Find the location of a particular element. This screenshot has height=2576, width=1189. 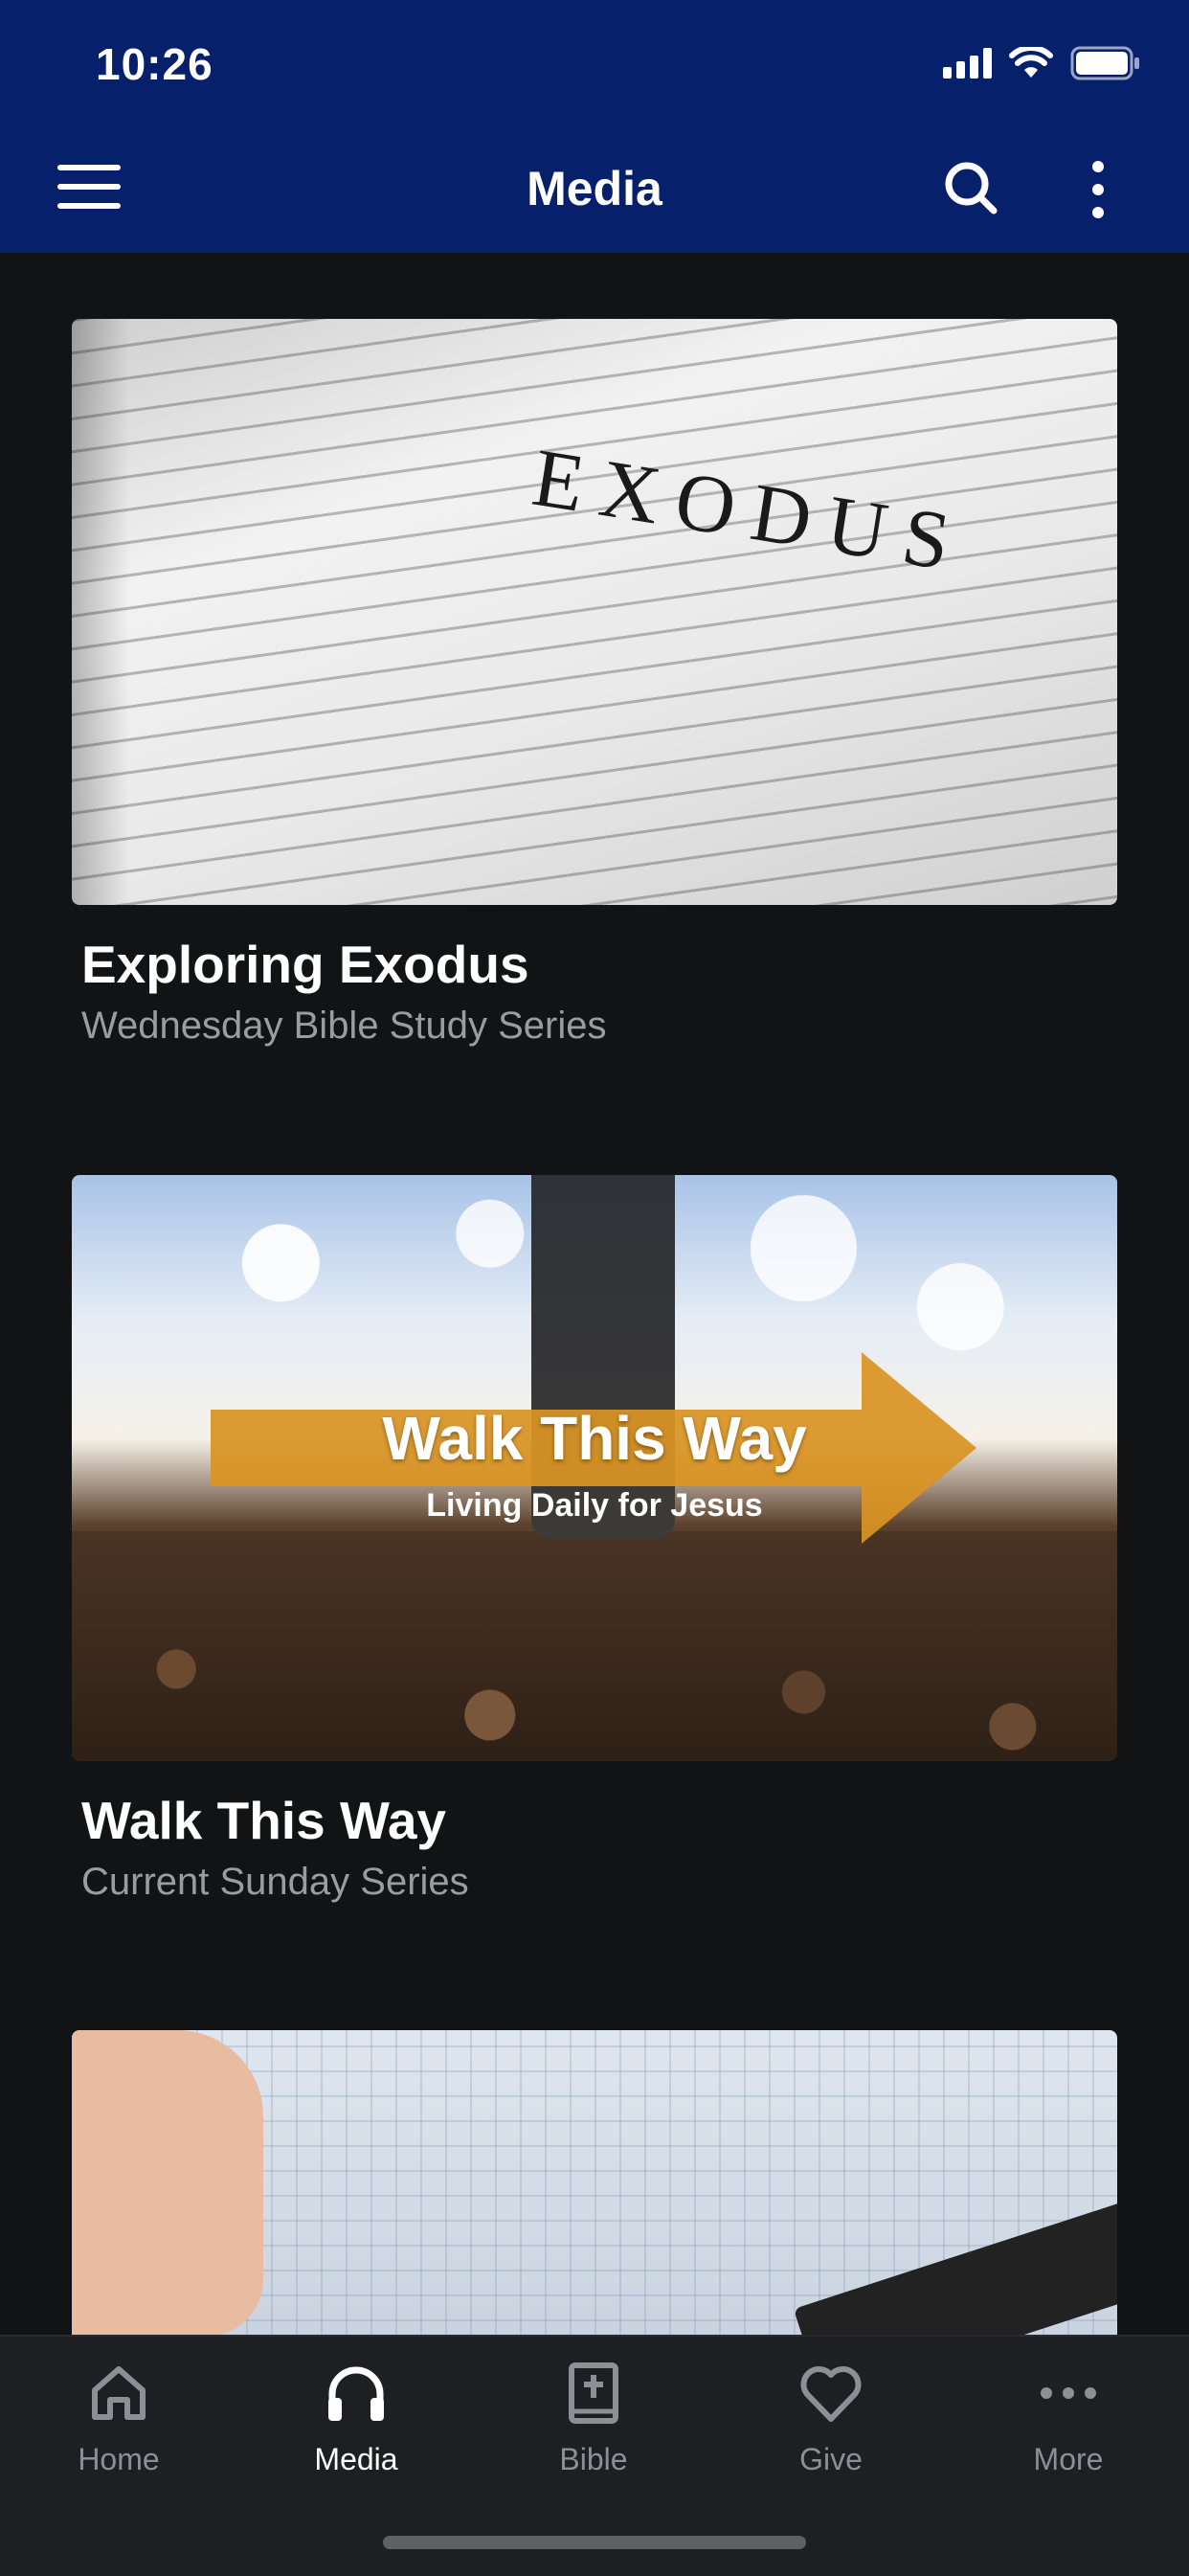

search-button is located at coordinates (970, 187).